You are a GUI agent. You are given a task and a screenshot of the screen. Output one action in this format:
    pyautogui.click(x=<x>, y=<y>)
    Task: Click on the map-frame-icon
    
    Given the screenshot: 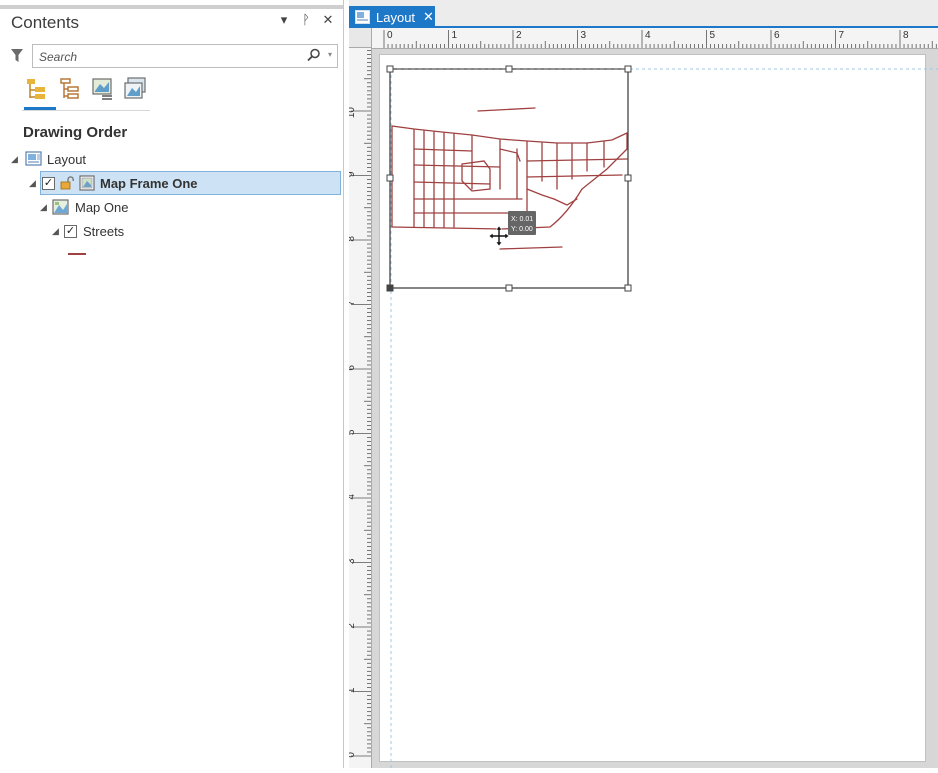 What is the action you would take?
    pyautogui.click(x=87, y=183)
    